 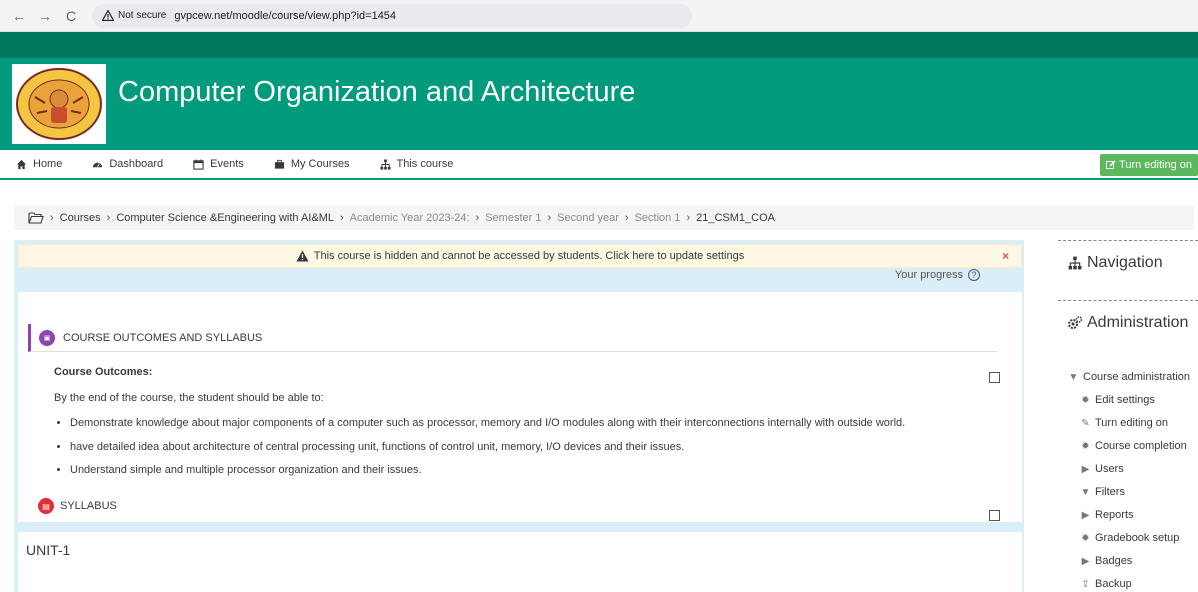 I want to click on course-title: Computer Organization and Architecture, so click(x=377, y=92).